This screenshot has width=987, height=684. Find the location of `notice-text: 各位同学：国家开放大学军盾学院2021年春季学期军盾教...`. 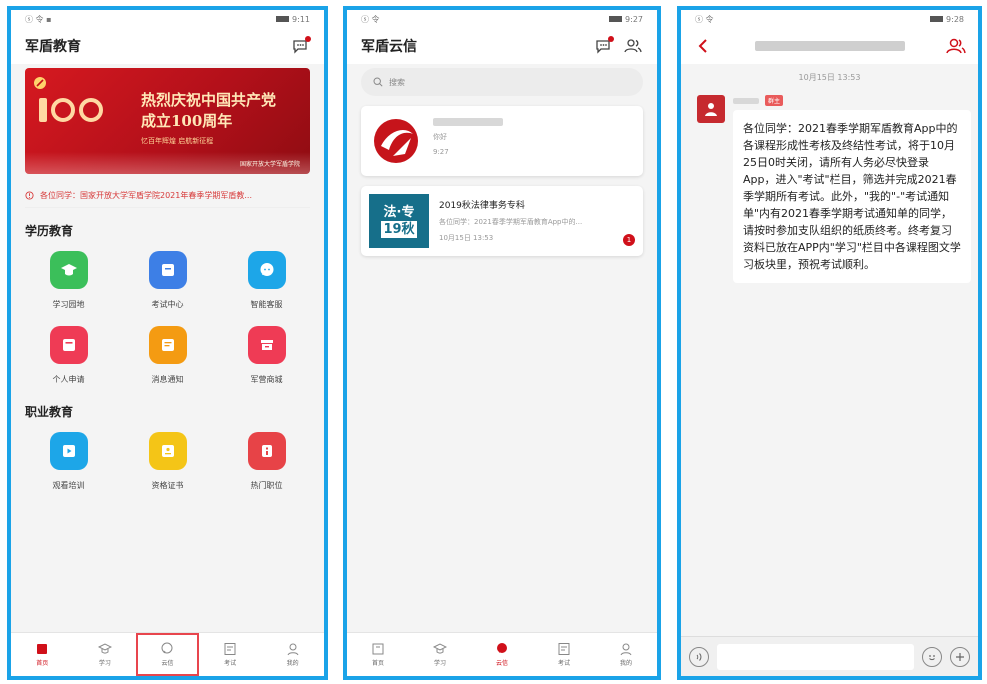

notice-text: 各位同学：国家开放大学军盾学院2021年春季学期军盾教... is located at coordinates (146, 195).